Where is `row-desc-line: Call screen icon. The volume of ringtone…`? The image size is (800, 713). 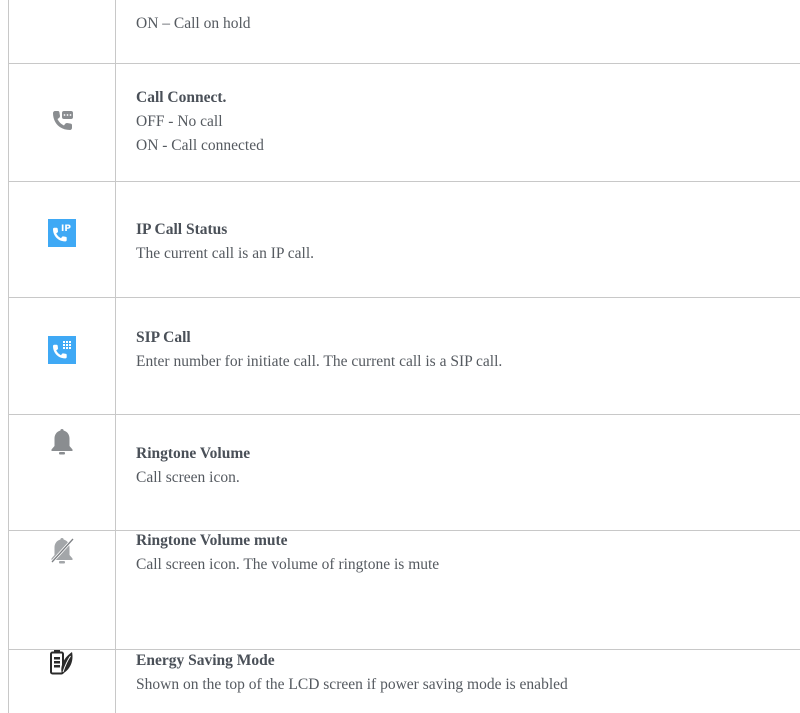 row-desc-line: Call screen icon. The volume of ringtone… is located at coordinates (288, 564).